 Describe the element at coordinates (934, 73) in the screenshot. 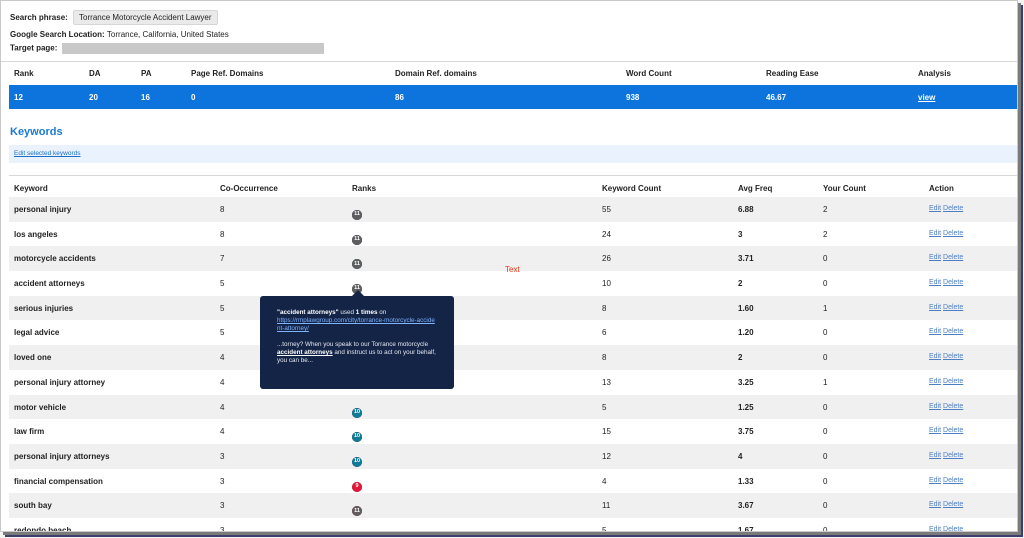

I see `stats-header-analysis: Analysis` at that location.